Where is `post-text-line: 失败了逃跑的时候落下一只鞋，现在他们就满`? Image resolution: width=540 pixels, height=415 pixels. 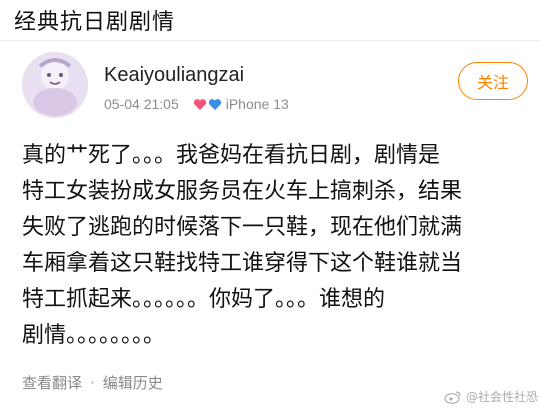 post-text-line: 失败了逃跑的时候落下一只鞋，现在他们就满 is located at coordinates (242, 227).